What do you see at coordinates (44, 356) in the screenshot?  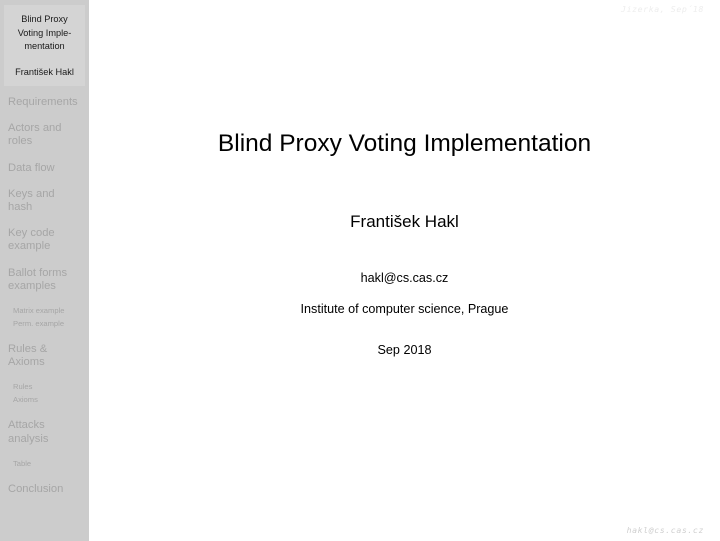 I see `sidebar-item-rules-and-axioms: Rules & Axioms` at bounding box center [44, 356].